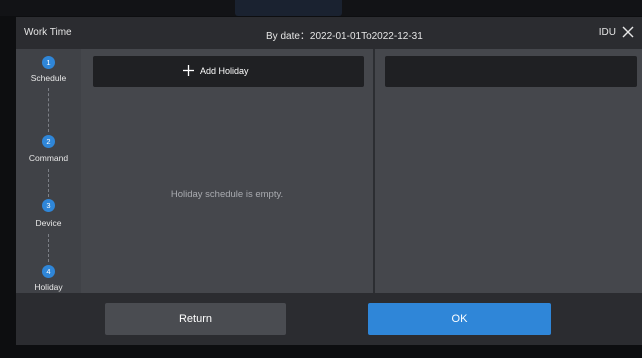 The width and height of the screenshot is (642, 358). I want to click on step-2-label: Command, so click(48, 158).